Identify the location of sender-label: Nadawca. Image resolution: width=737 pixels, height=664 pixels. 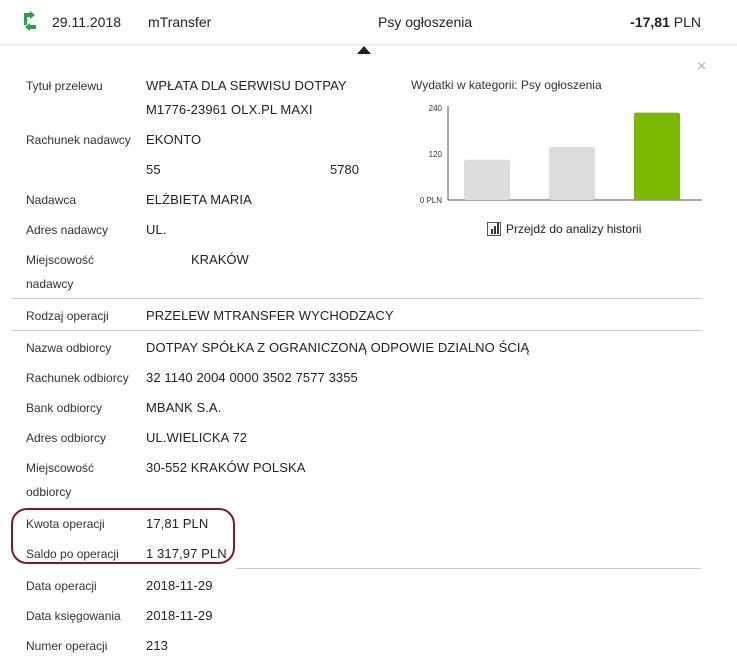
(51, 200).